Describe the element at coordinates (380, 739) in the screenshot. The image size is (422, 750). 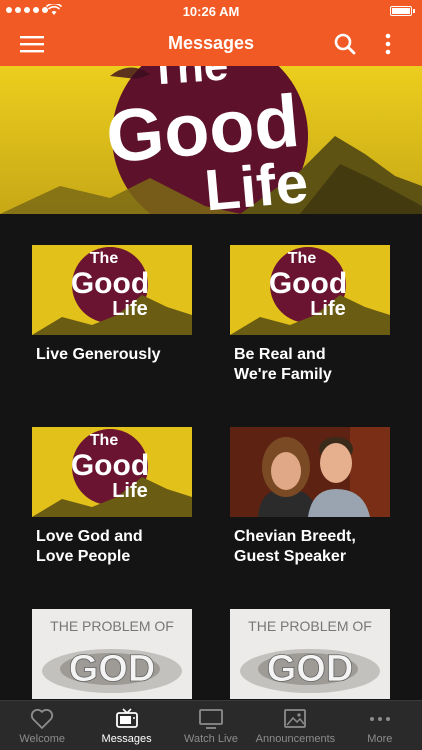
I see `tab-label: More` at that location.